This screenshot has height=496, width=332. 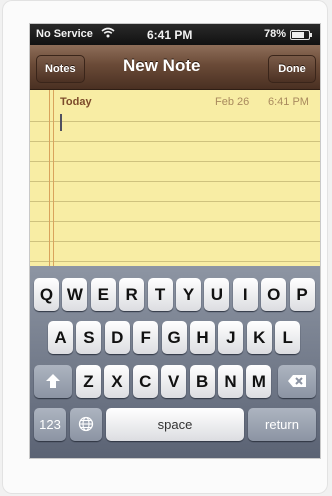 I want to click on key-h: H, so click(x=202, y=337).